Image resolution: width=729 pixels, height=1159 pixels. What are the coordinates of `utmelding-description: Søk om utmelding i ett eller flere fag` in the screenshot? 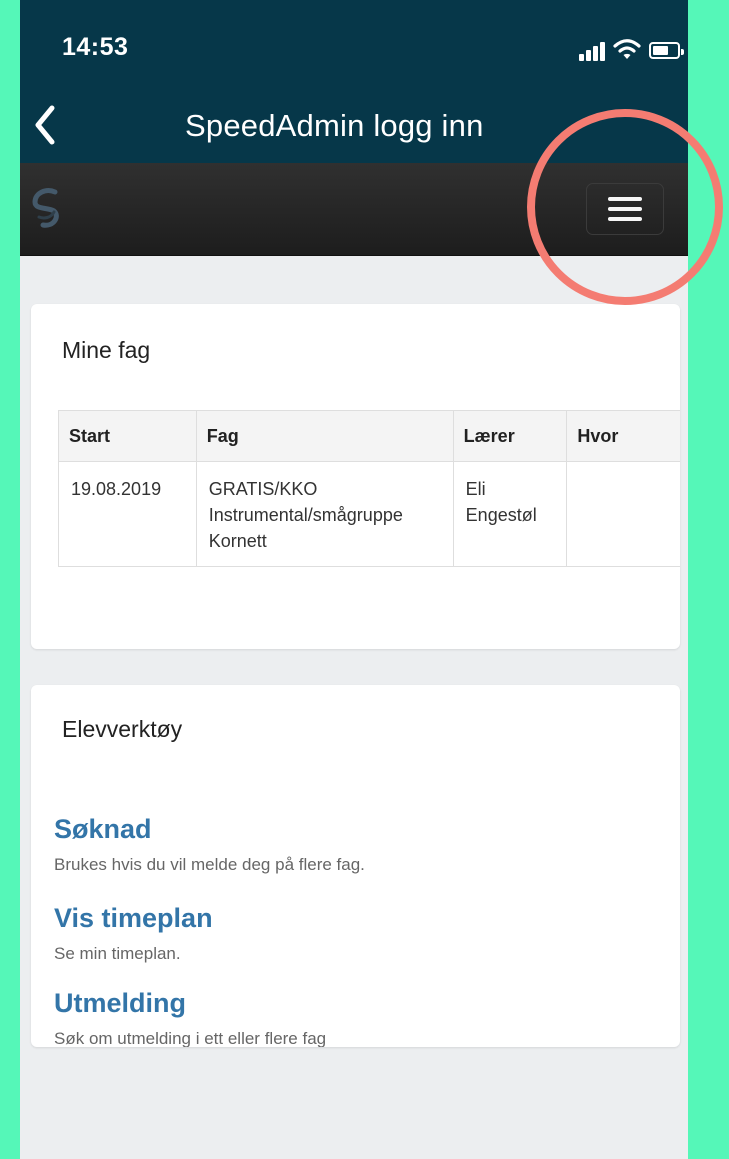 It's located at (190, 1038).